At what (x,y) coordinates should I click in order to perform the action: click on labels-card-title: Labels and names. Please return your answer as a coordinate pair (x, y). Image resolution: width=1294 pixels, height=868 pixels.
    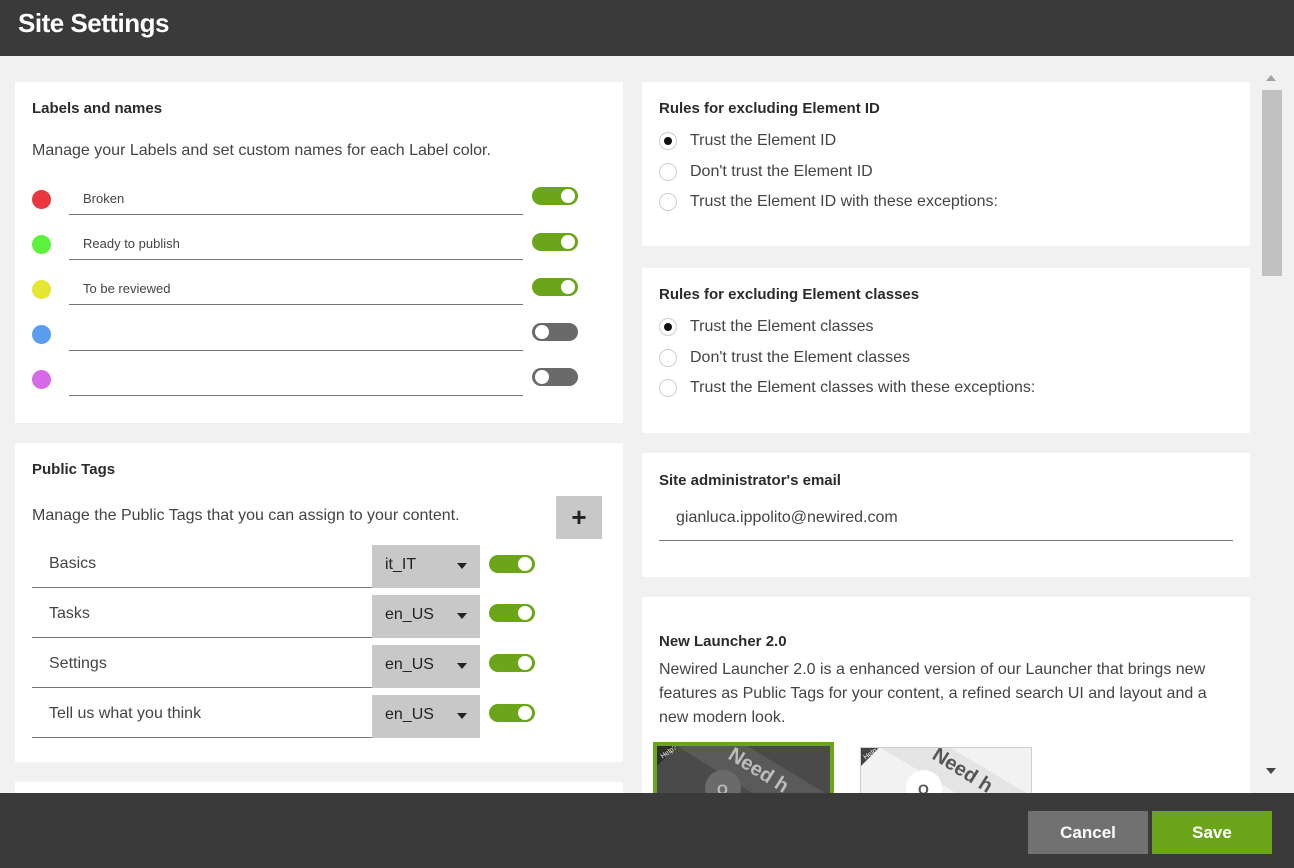
    Looking at the image, I should click on (97, 108).